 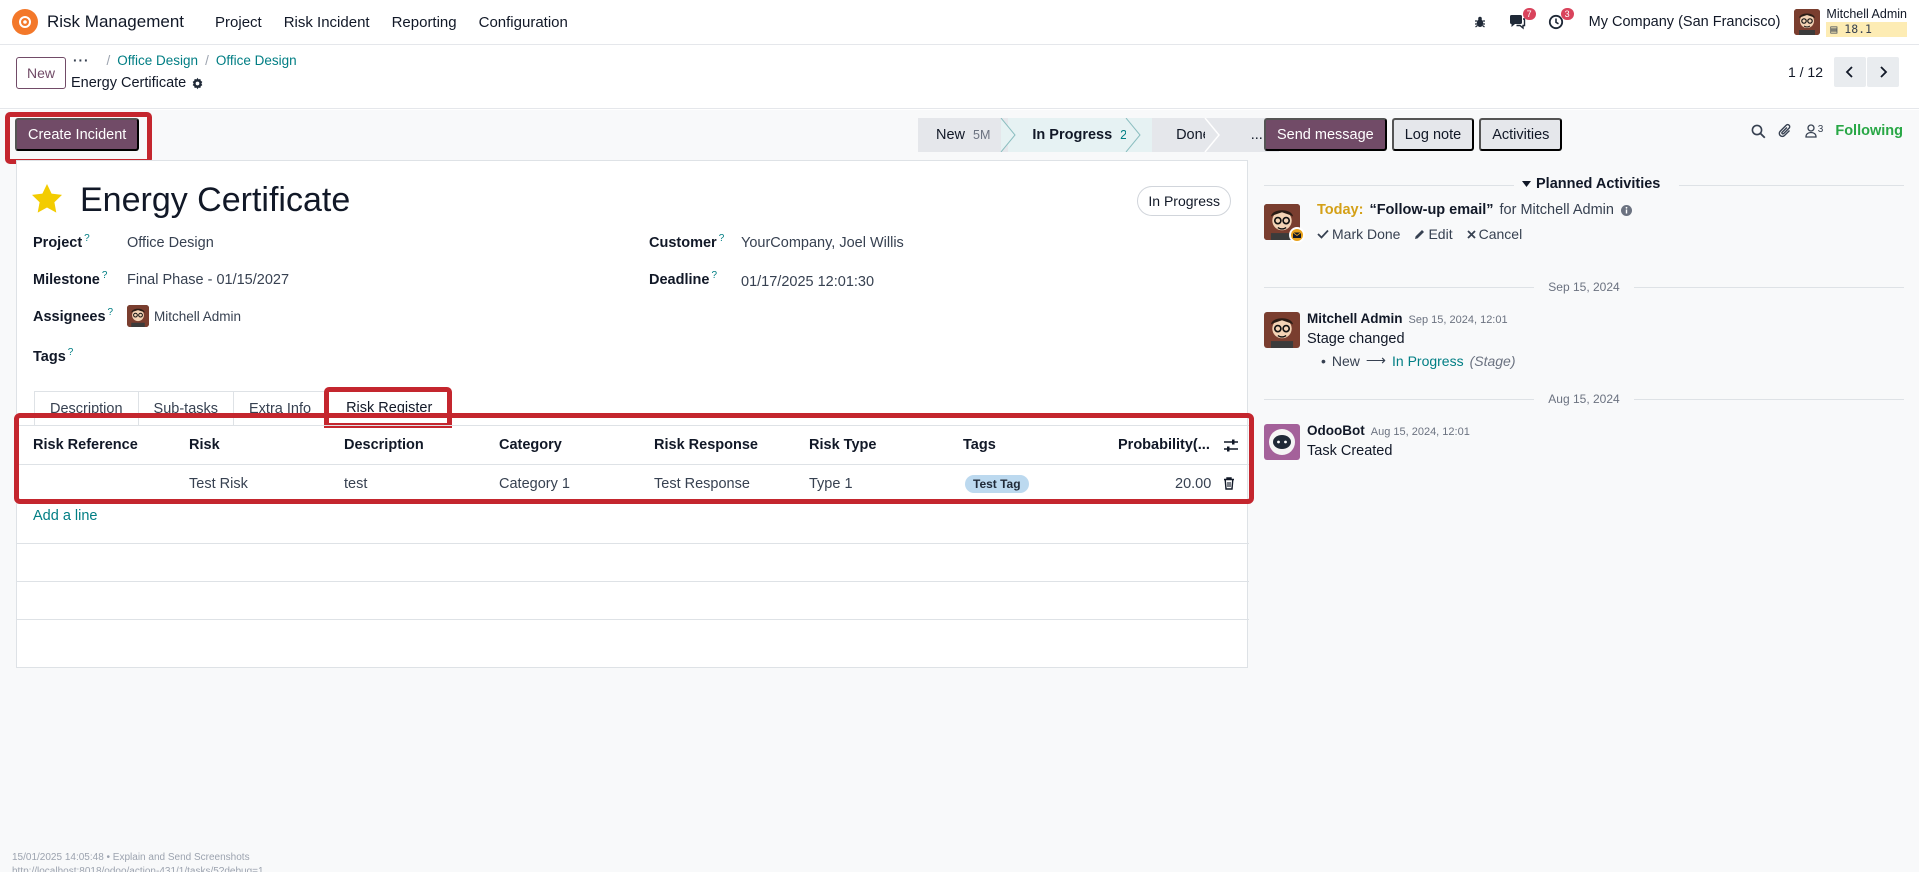 What do you see at coordinates (1529, 14) in the screenshot?
I see `messages-count-badge: 7` at bounding box center [1529, 14].